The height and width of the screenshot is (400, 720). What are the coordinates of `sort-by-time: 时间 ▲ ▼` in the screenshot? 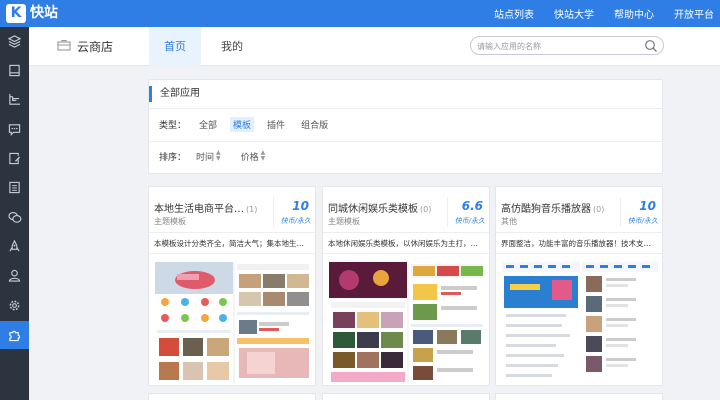 It's located at (208, 156).